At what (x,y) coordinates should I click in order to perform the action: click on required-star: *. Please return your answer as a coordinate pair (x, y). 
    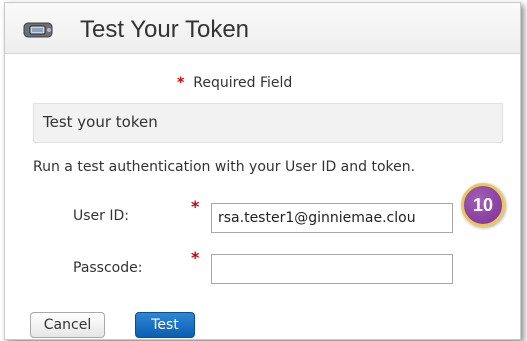
    Looking at the image, I should click on (181, 83).